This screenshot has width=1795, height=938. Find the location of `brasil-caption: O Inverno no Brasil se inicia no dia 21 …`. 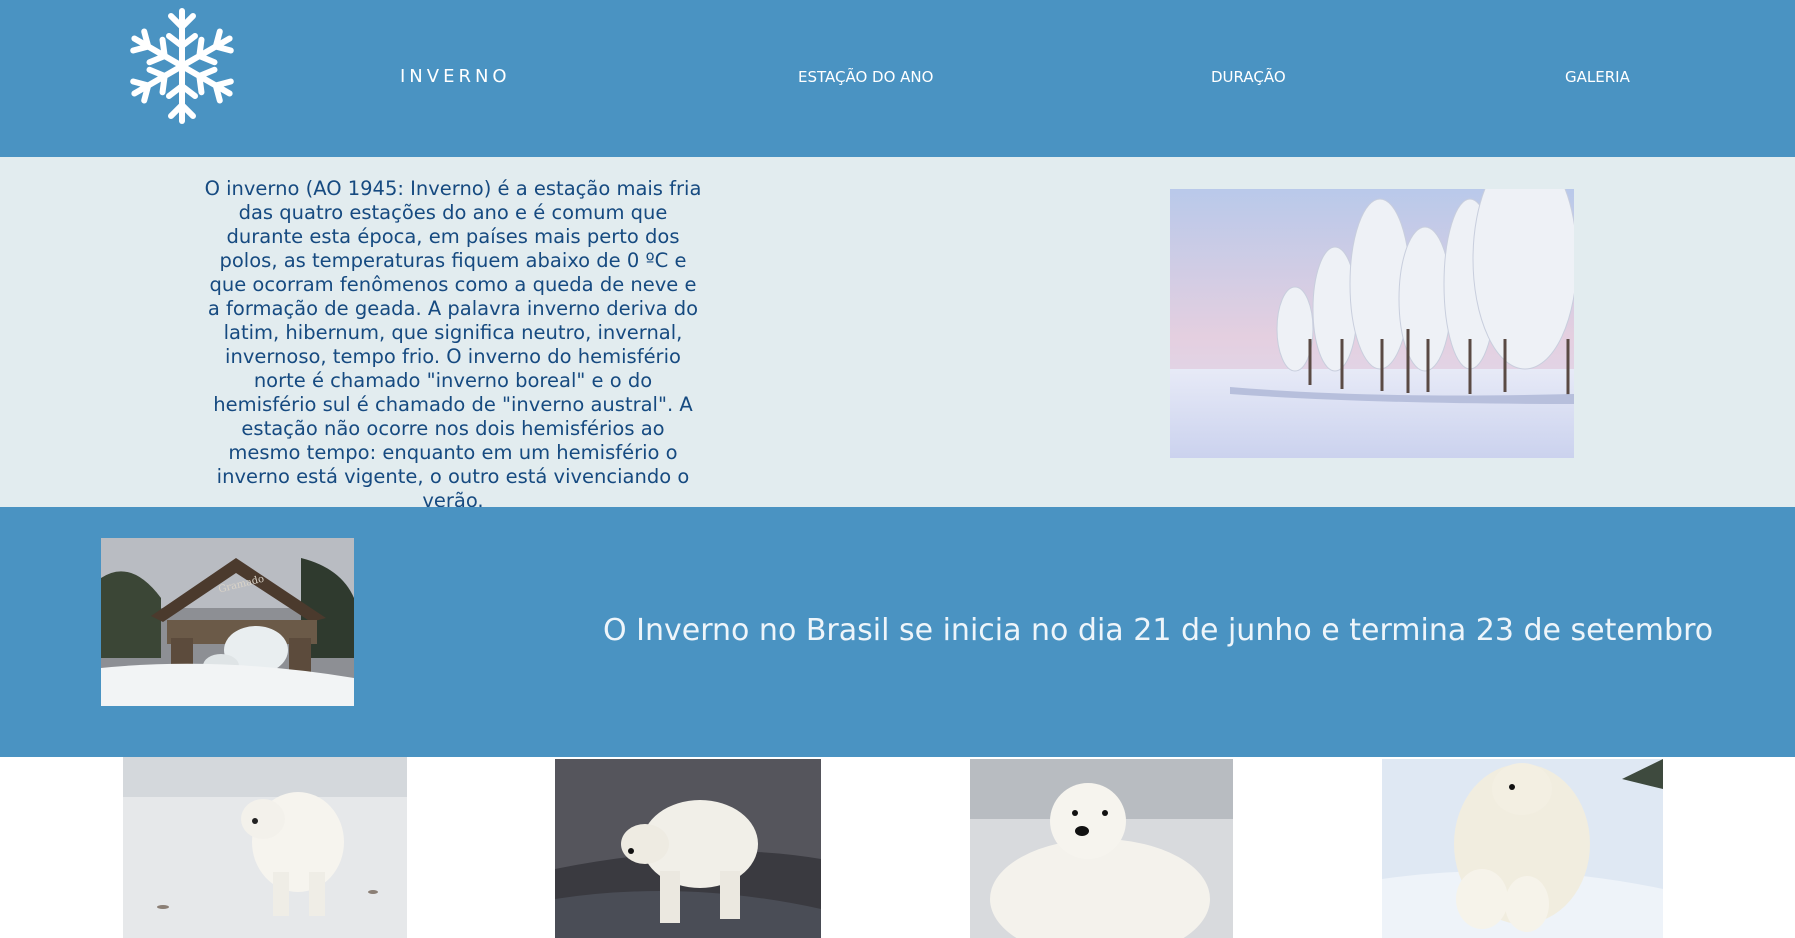

brasil-caption: O Inverno no Brasil se inicia no dia 21 … is located at coordinates (1158, 630).